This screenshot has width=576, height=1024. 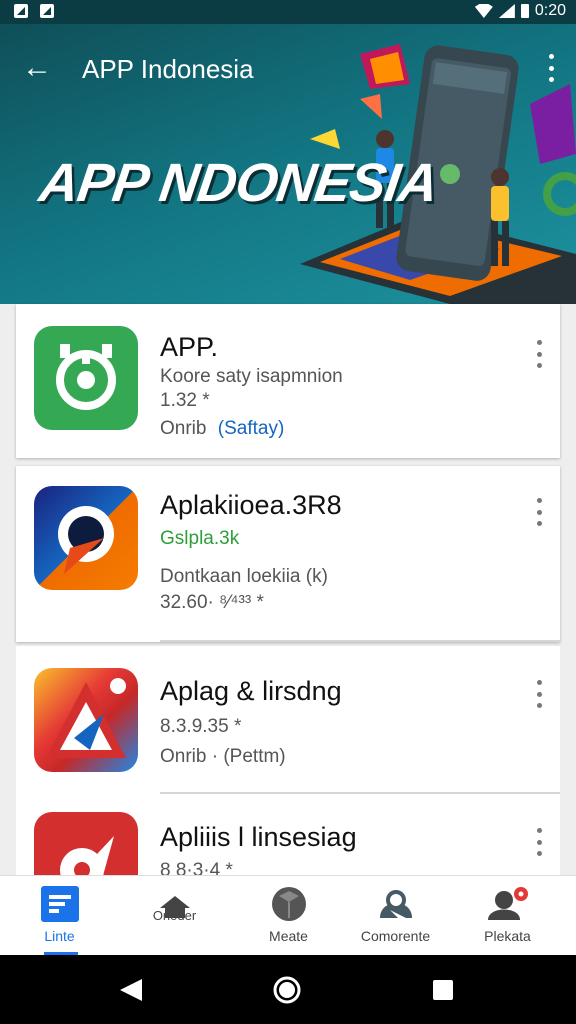 I want to click on divider, so click(x=360, y=641).